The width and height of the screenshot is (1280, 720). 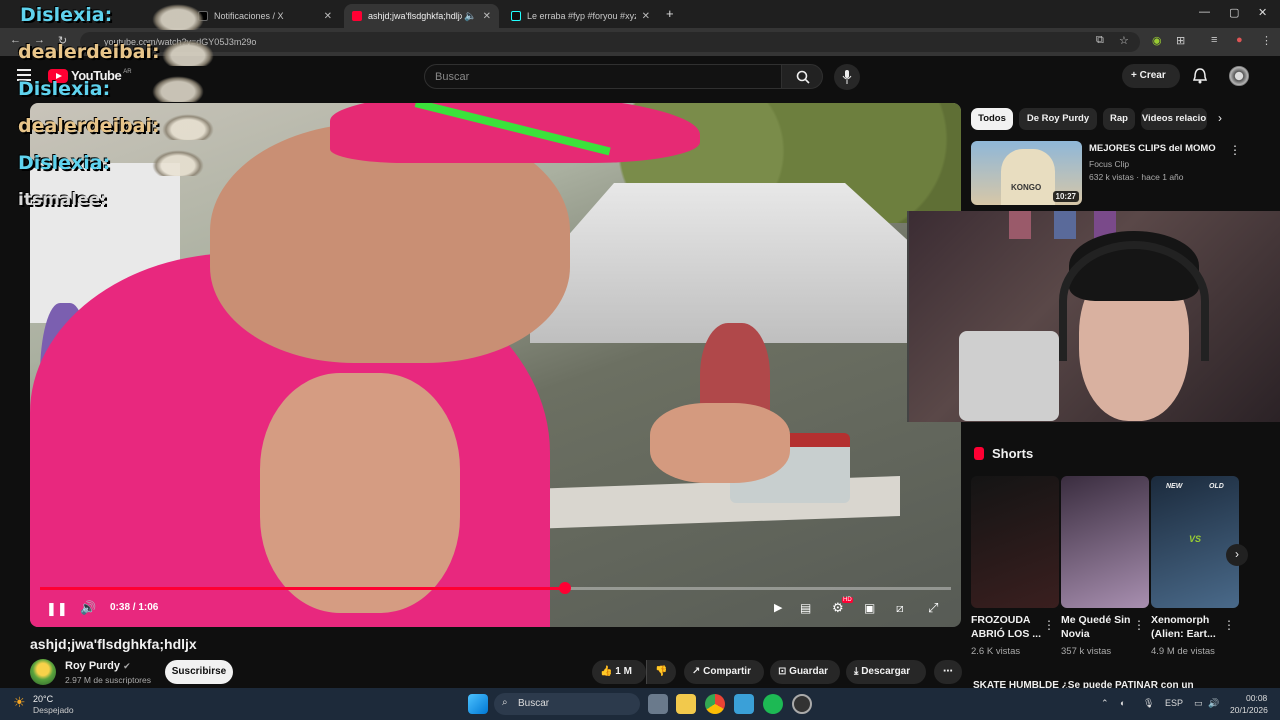 What do you see at coordinates (1200, 76) in the screenshot?
I see `notifications-bell-icon` at bounding box center [1200, 76].